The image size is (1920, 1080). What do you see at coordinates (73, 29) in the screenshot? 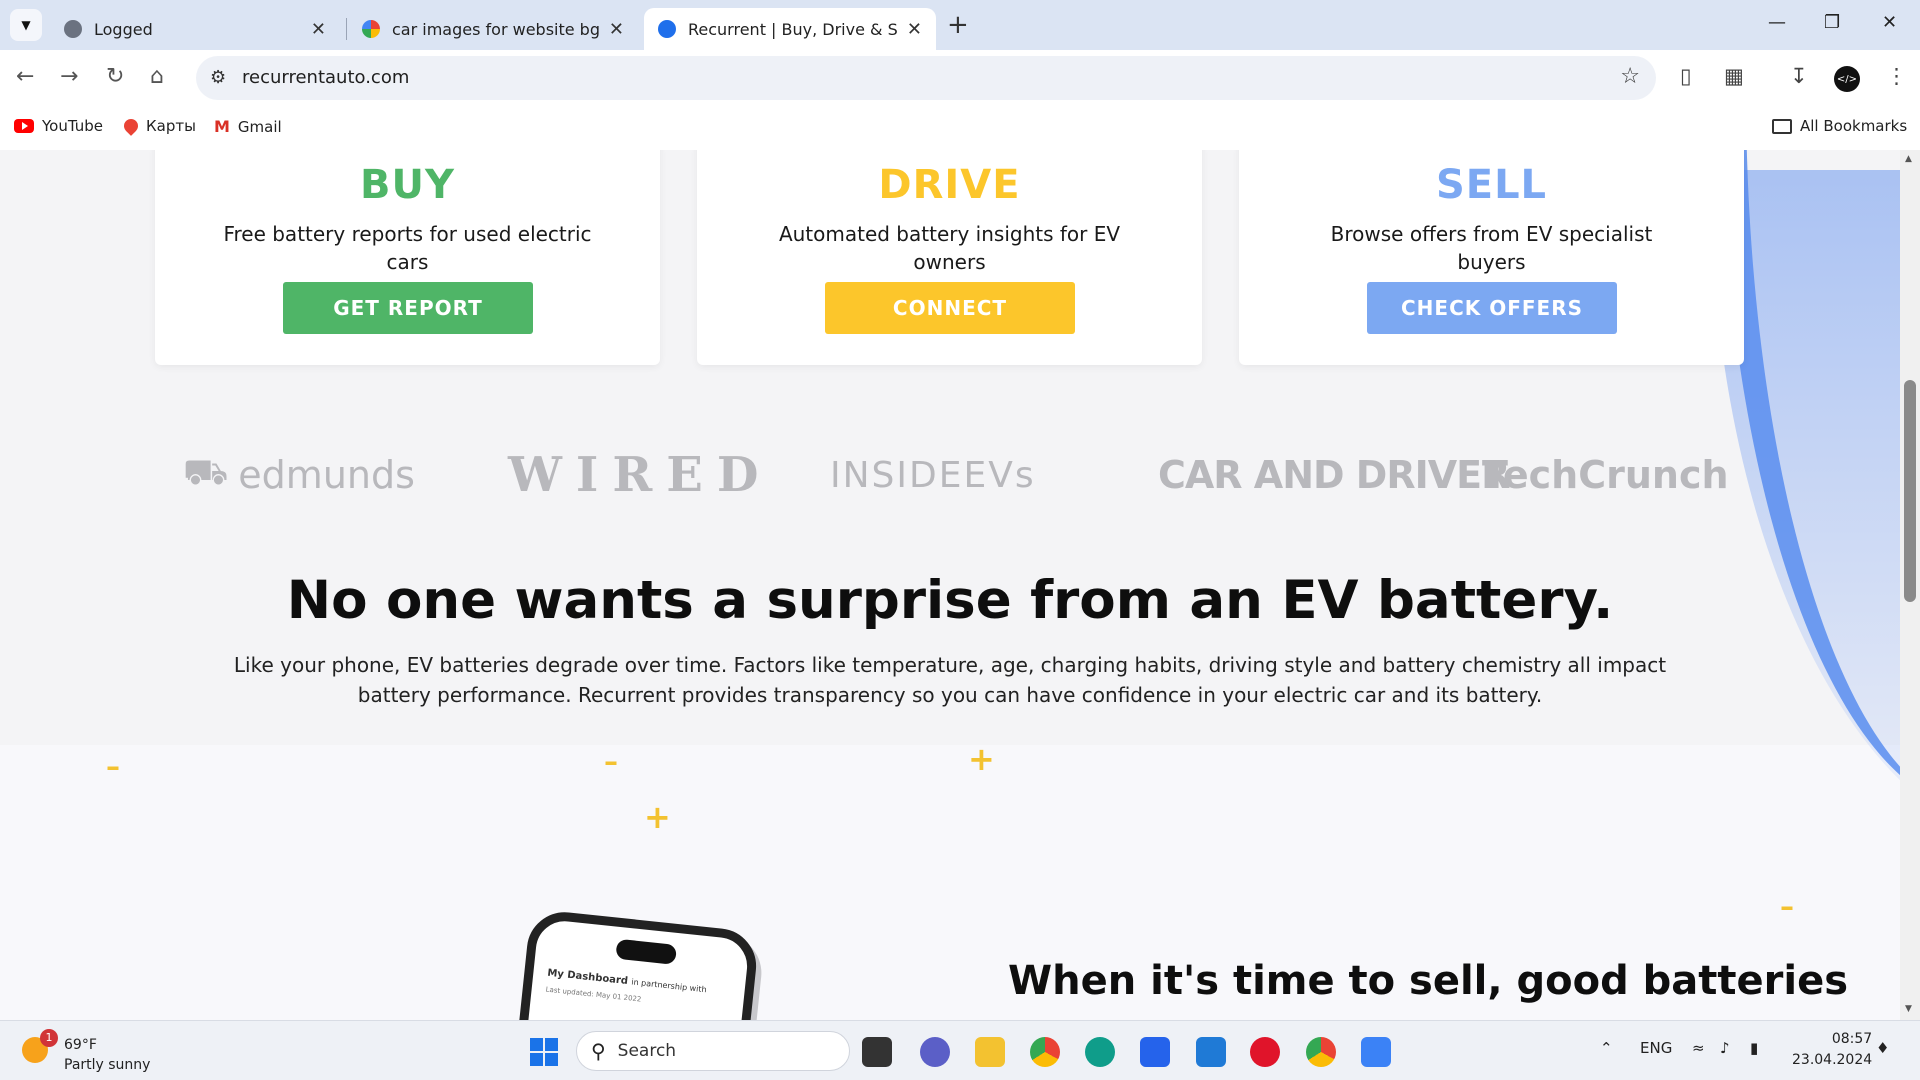
I see `globe-icon` at bounding box center [73, 29].